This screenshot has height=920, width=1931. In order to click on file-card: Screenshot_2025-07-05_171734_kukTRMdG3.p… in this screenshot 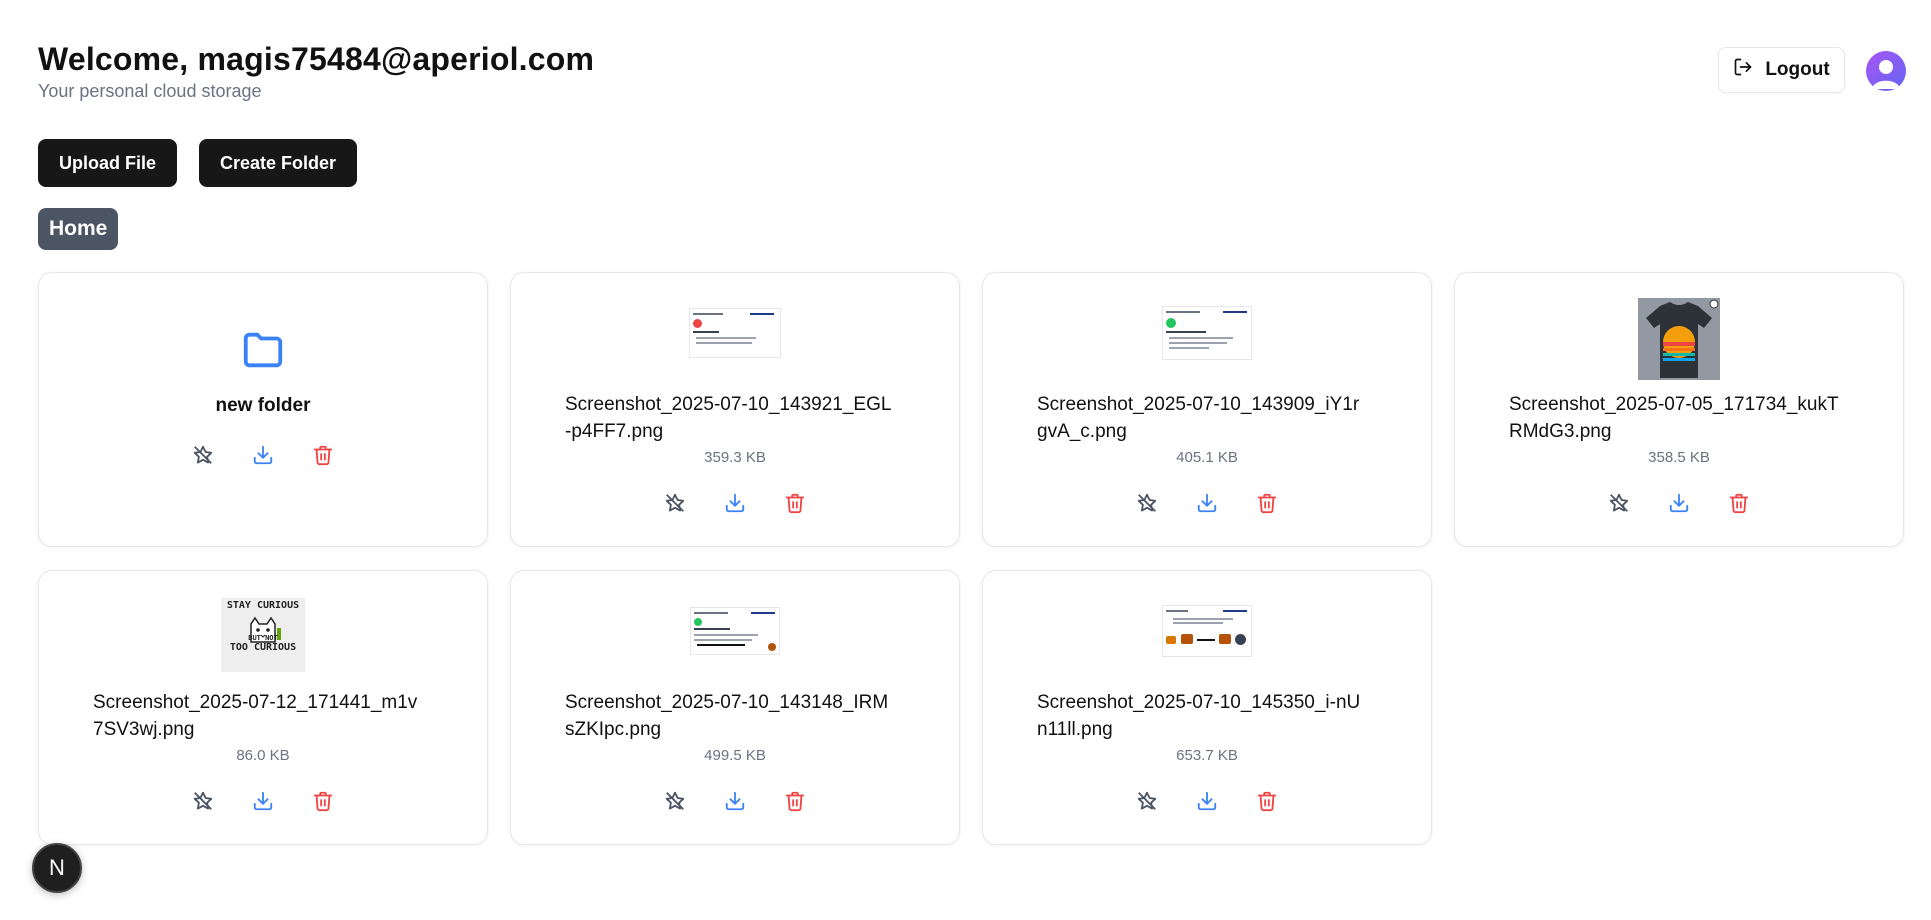, I will do `click(1679, 409)`.